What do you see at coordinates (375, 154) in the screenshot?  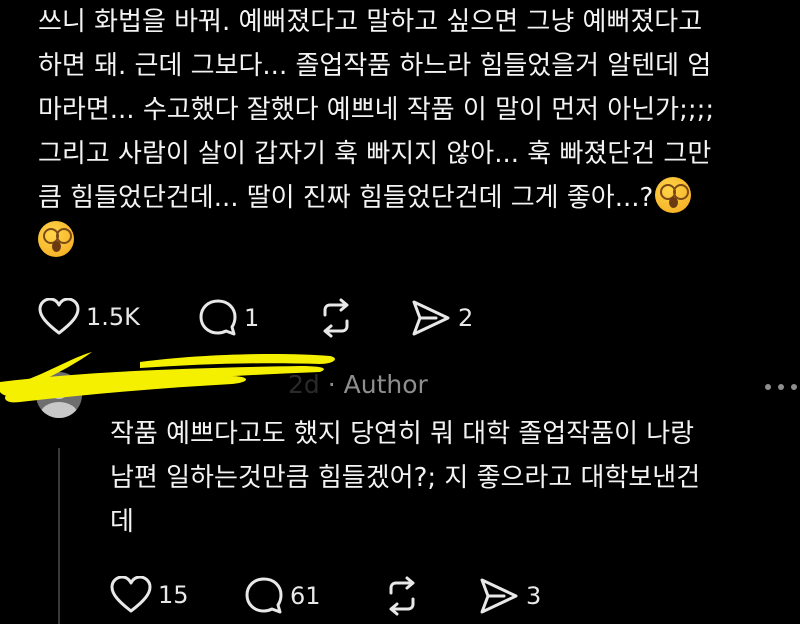 I see `post-text-line: 그리고 사람이 살이 갑자기 훅 빠지지 않아... 훅 빠졌단건 그만` at bounding box center [375, 154].